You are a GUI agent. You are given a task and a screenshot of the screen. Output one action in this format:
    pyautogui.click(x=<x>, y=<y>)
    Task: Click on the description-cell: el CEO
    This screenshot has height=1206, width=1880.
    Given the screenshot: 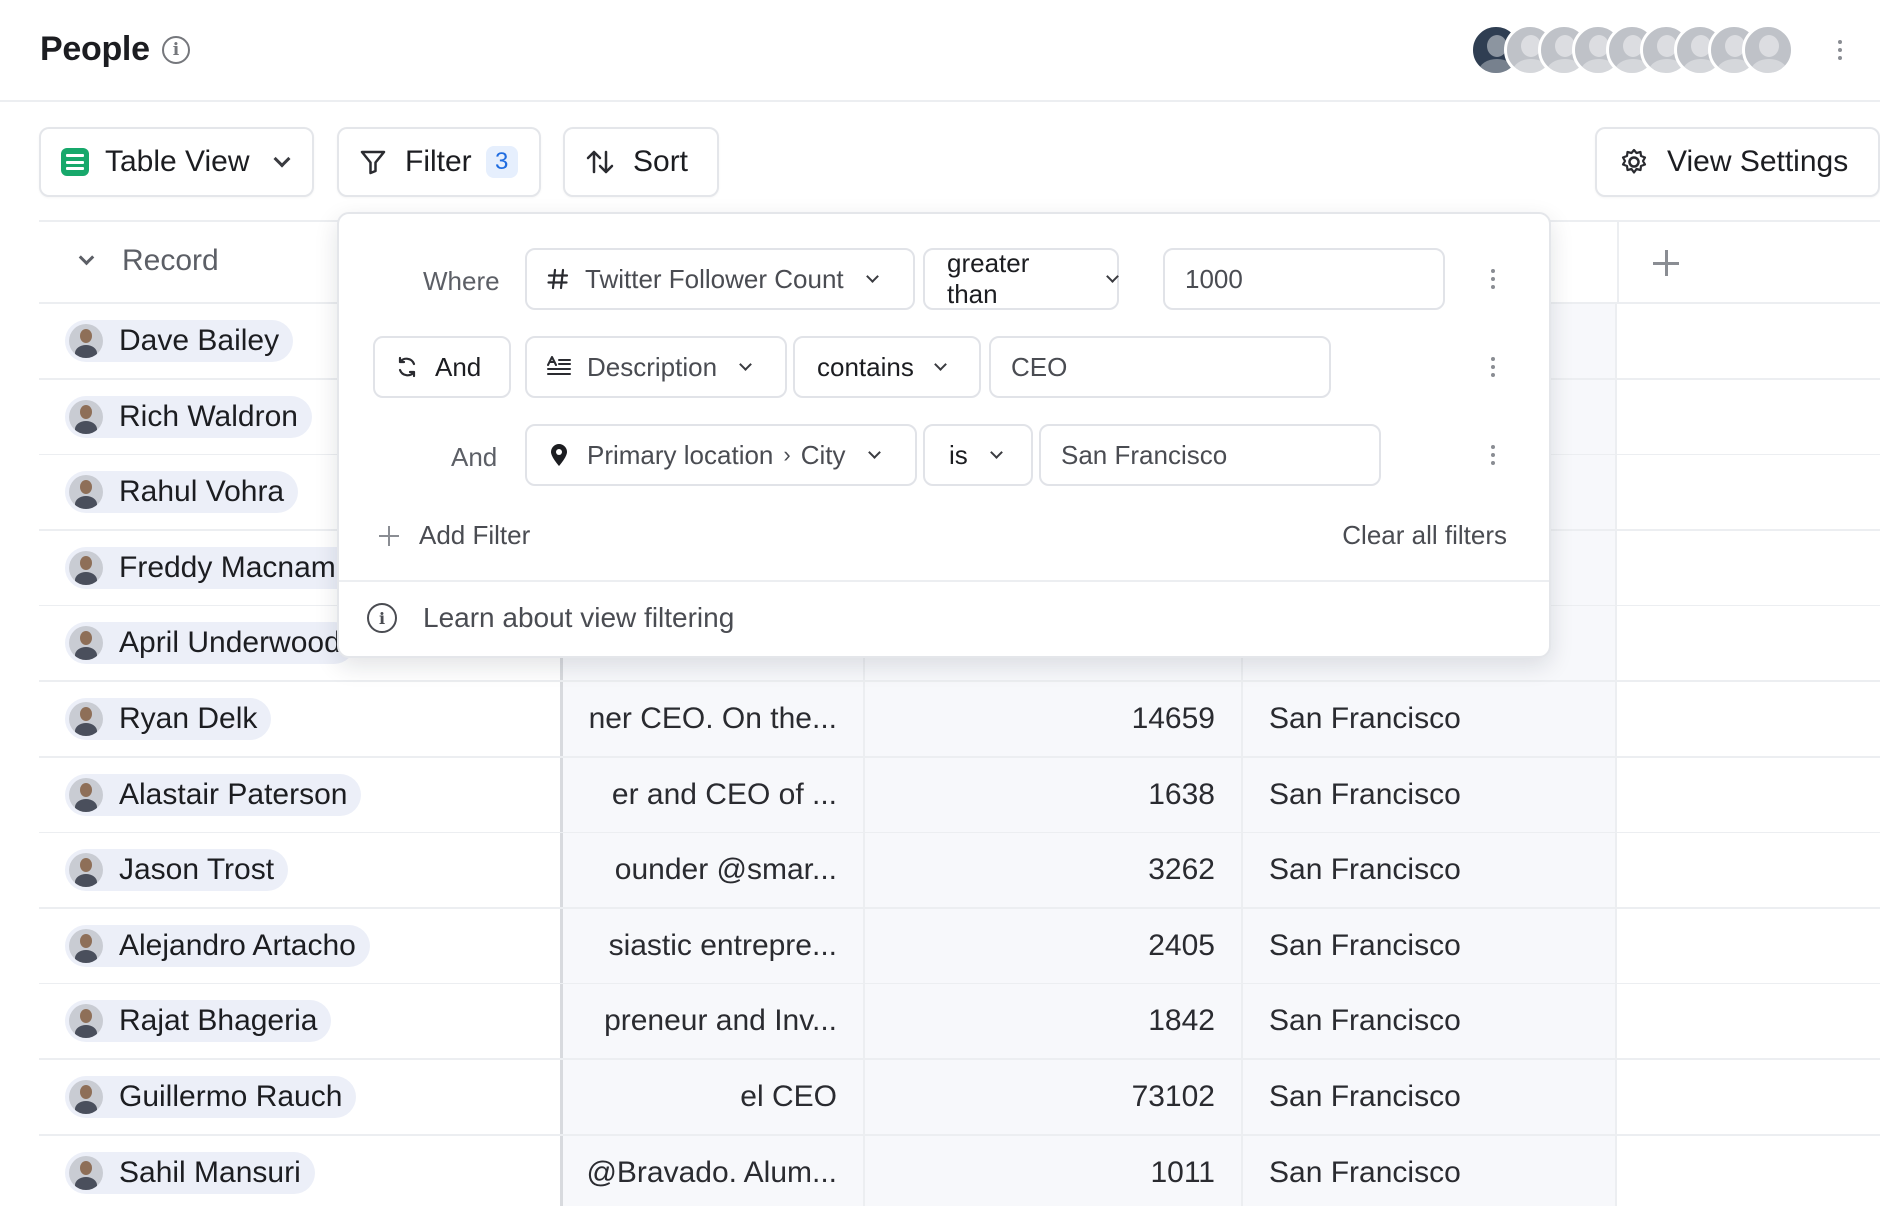 What is the action you would take?
    pyautogui.click(x=714, y=1097)
    